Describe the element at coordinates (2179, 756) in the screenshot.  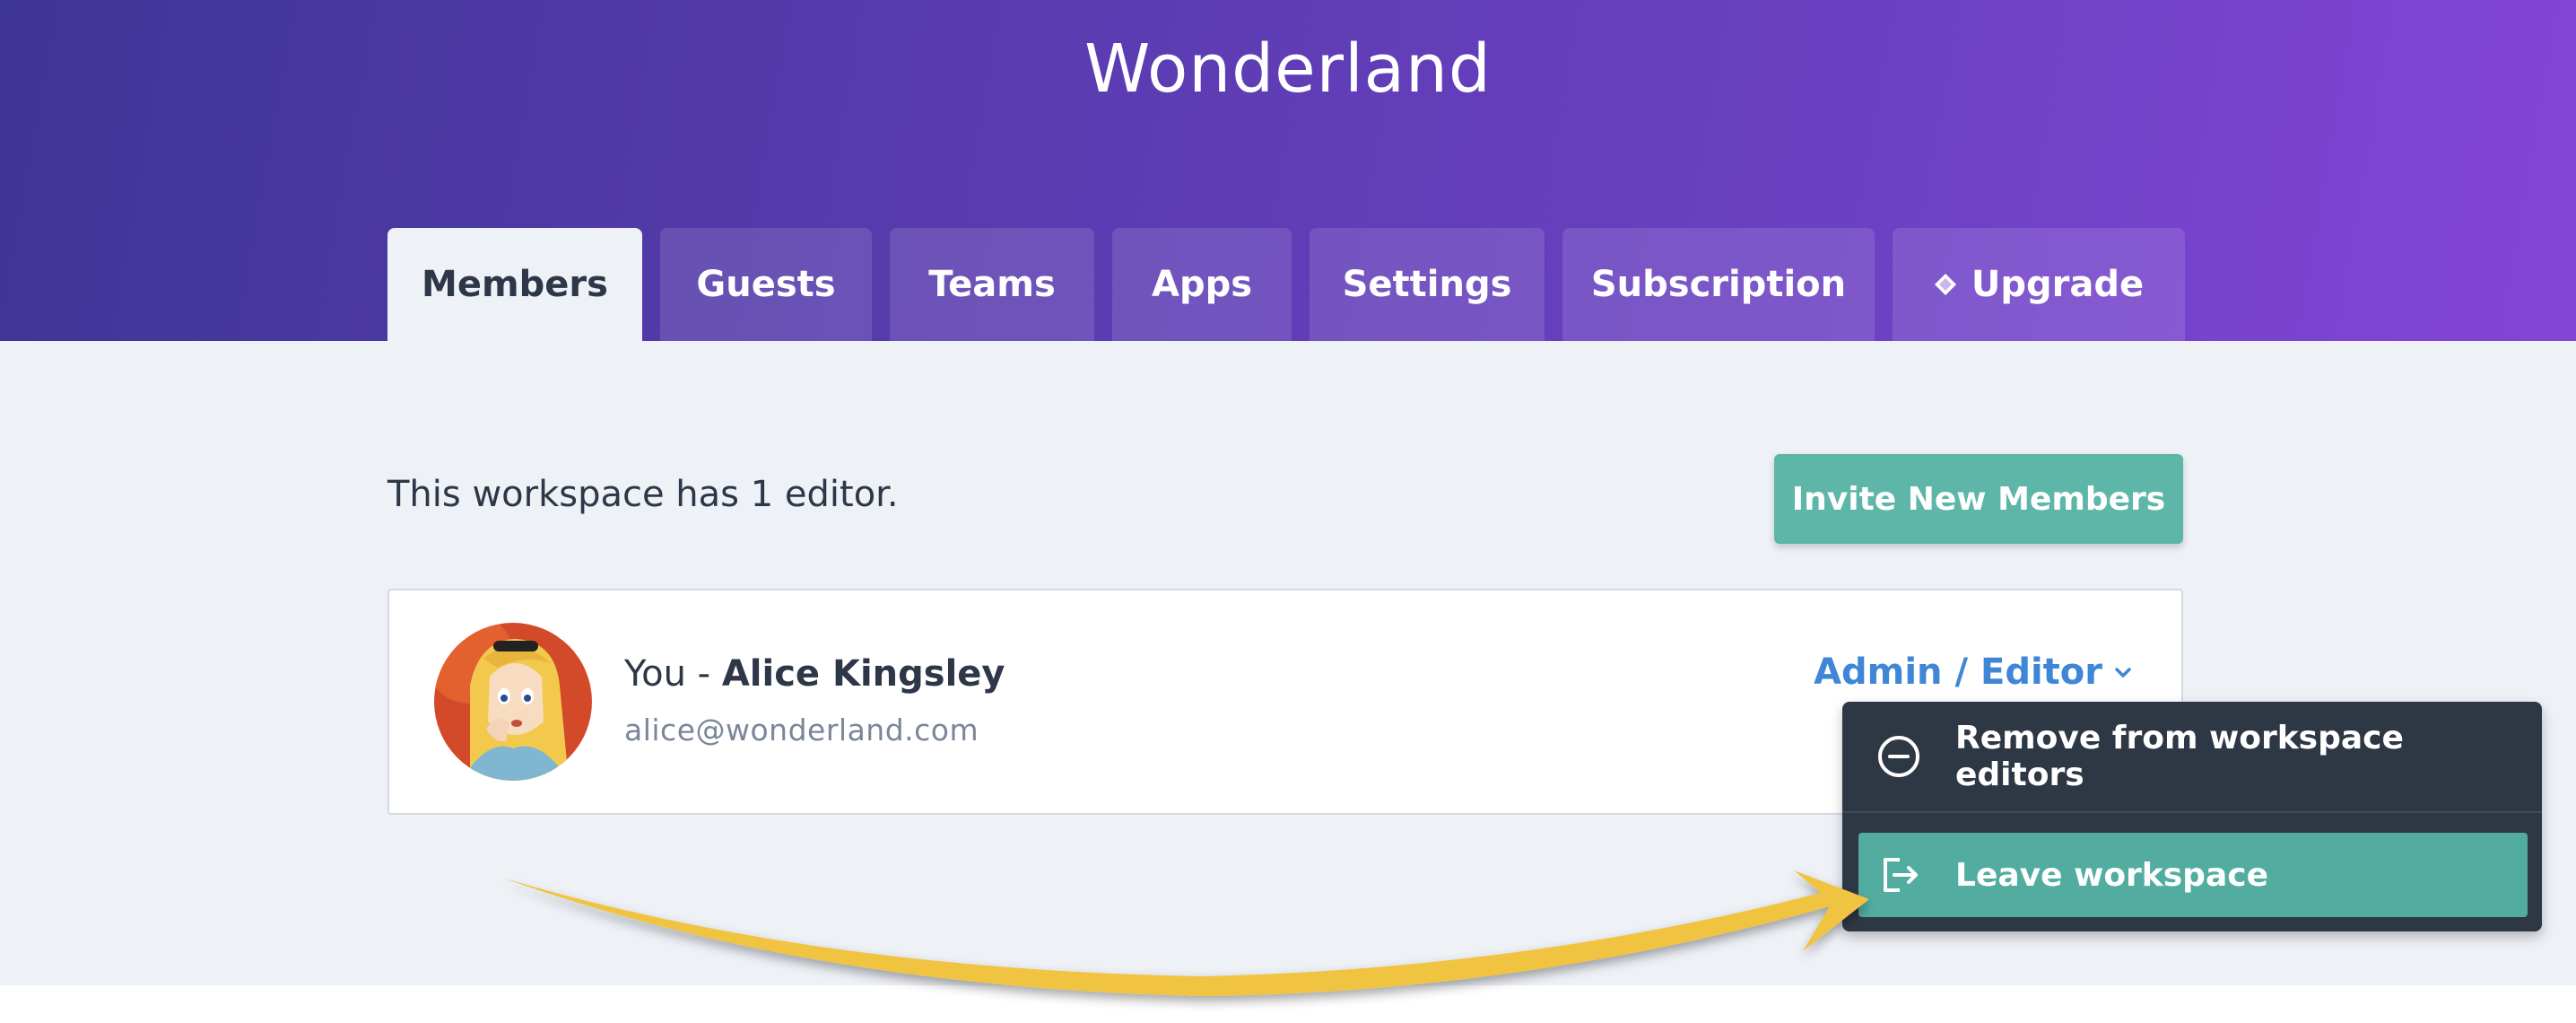
I see `menu-item-label: Remove from workspace editors` at that location.